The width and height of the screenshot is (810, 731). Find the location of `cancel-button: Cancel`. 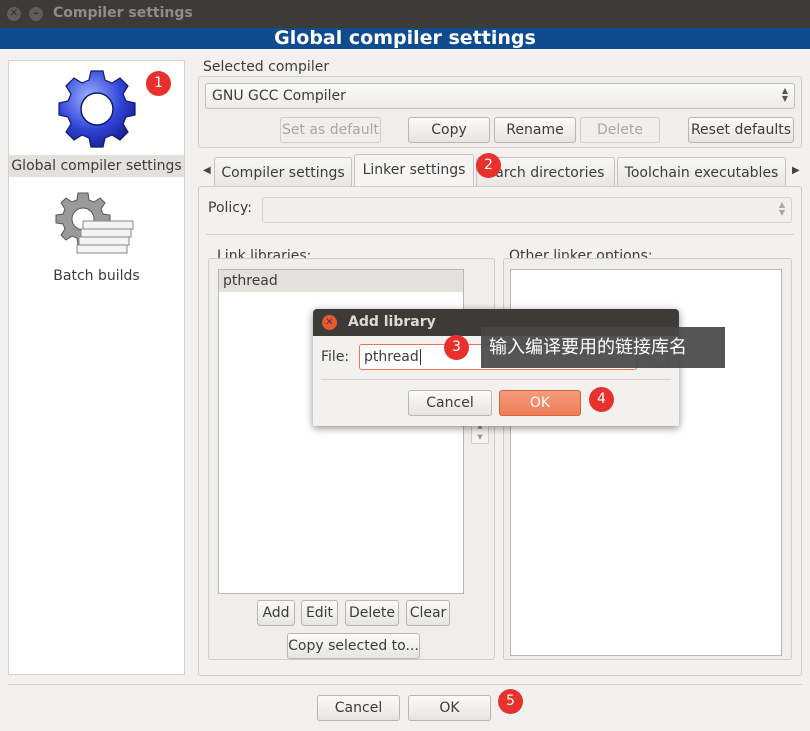

cancel-button: Cancel is located at coordinates (358, 708).